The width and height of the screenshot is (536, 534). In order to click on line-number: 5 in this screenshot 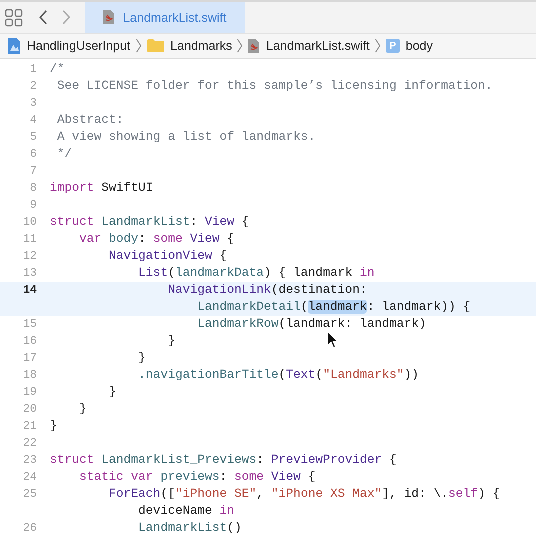, I will do `click(33, 138)`.